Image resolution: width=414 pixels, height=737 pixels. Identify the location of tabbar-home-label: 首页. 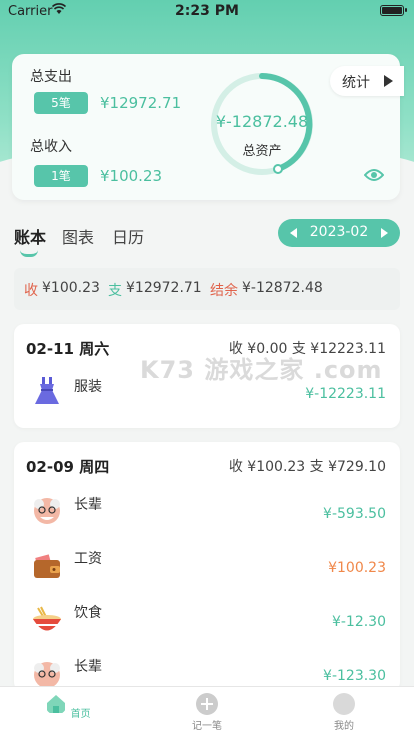
(80, 714).